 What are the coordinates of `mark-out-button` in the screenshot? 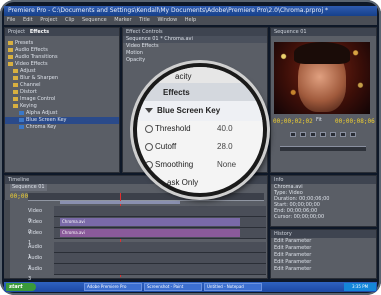 It's located at (353, 134).